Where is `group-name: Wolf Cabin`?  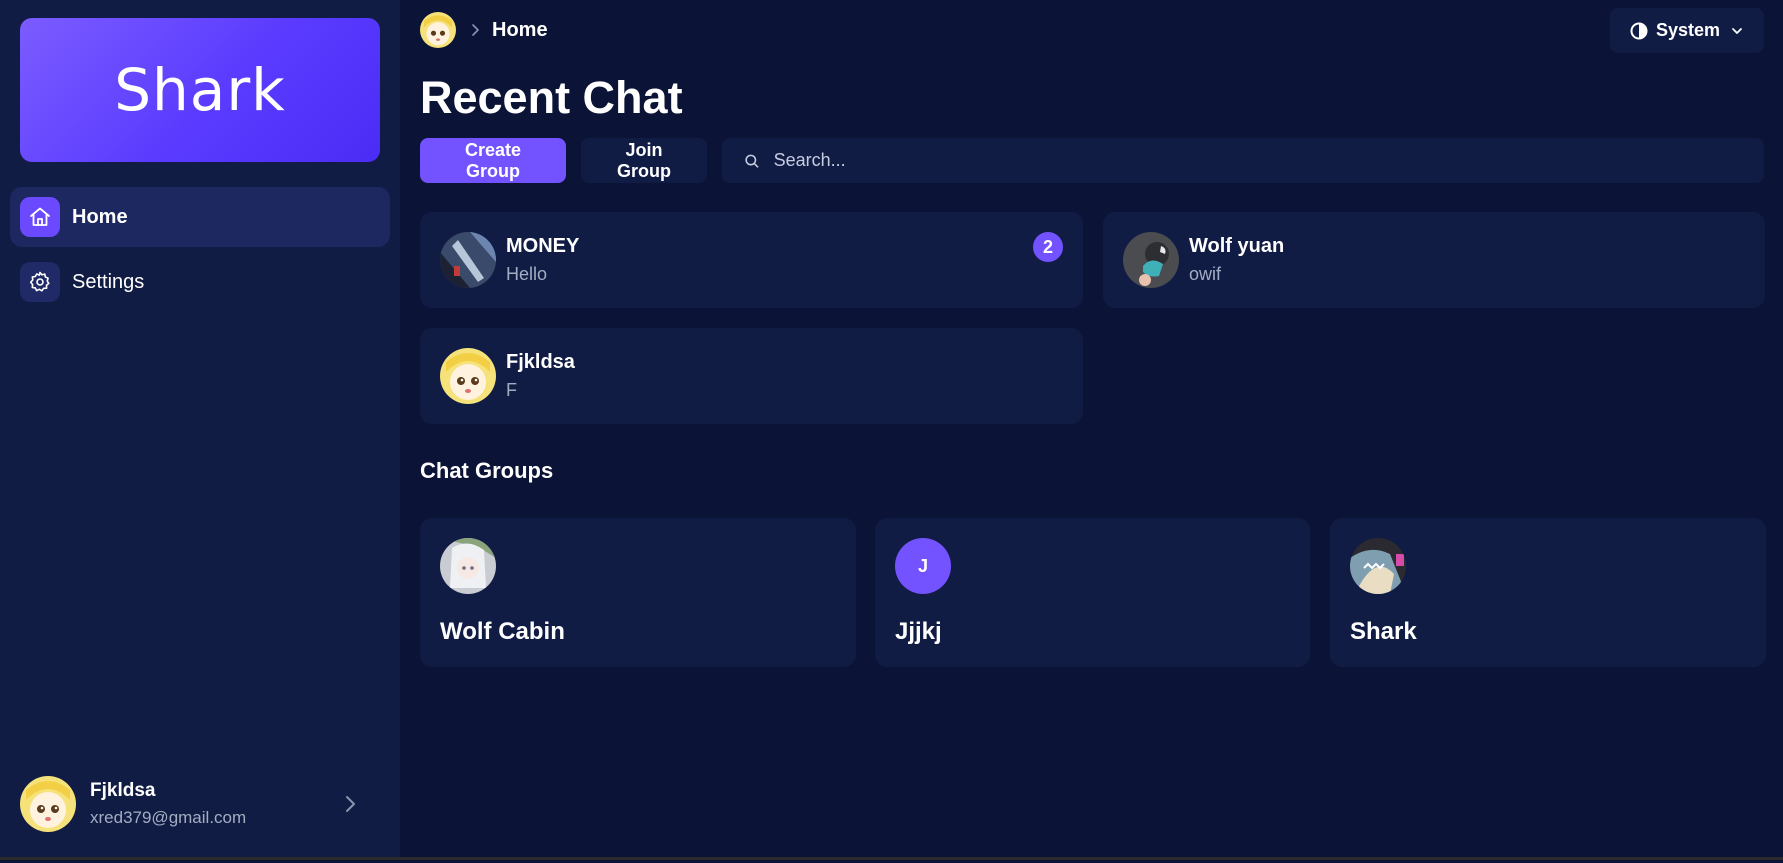
group-name: Wolf Cabin is located at coordinates (502, 631).